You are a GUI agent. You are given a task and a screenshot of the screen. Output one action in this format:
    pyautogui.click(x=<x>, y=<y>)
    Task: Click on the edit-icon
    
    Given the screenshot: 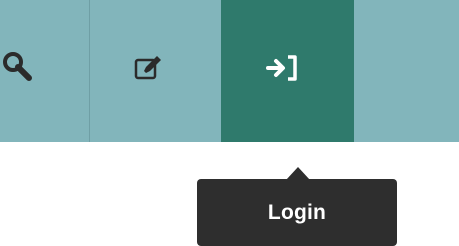 What is the action you would take?
    pyautogui.click(x=149, y=70)
    